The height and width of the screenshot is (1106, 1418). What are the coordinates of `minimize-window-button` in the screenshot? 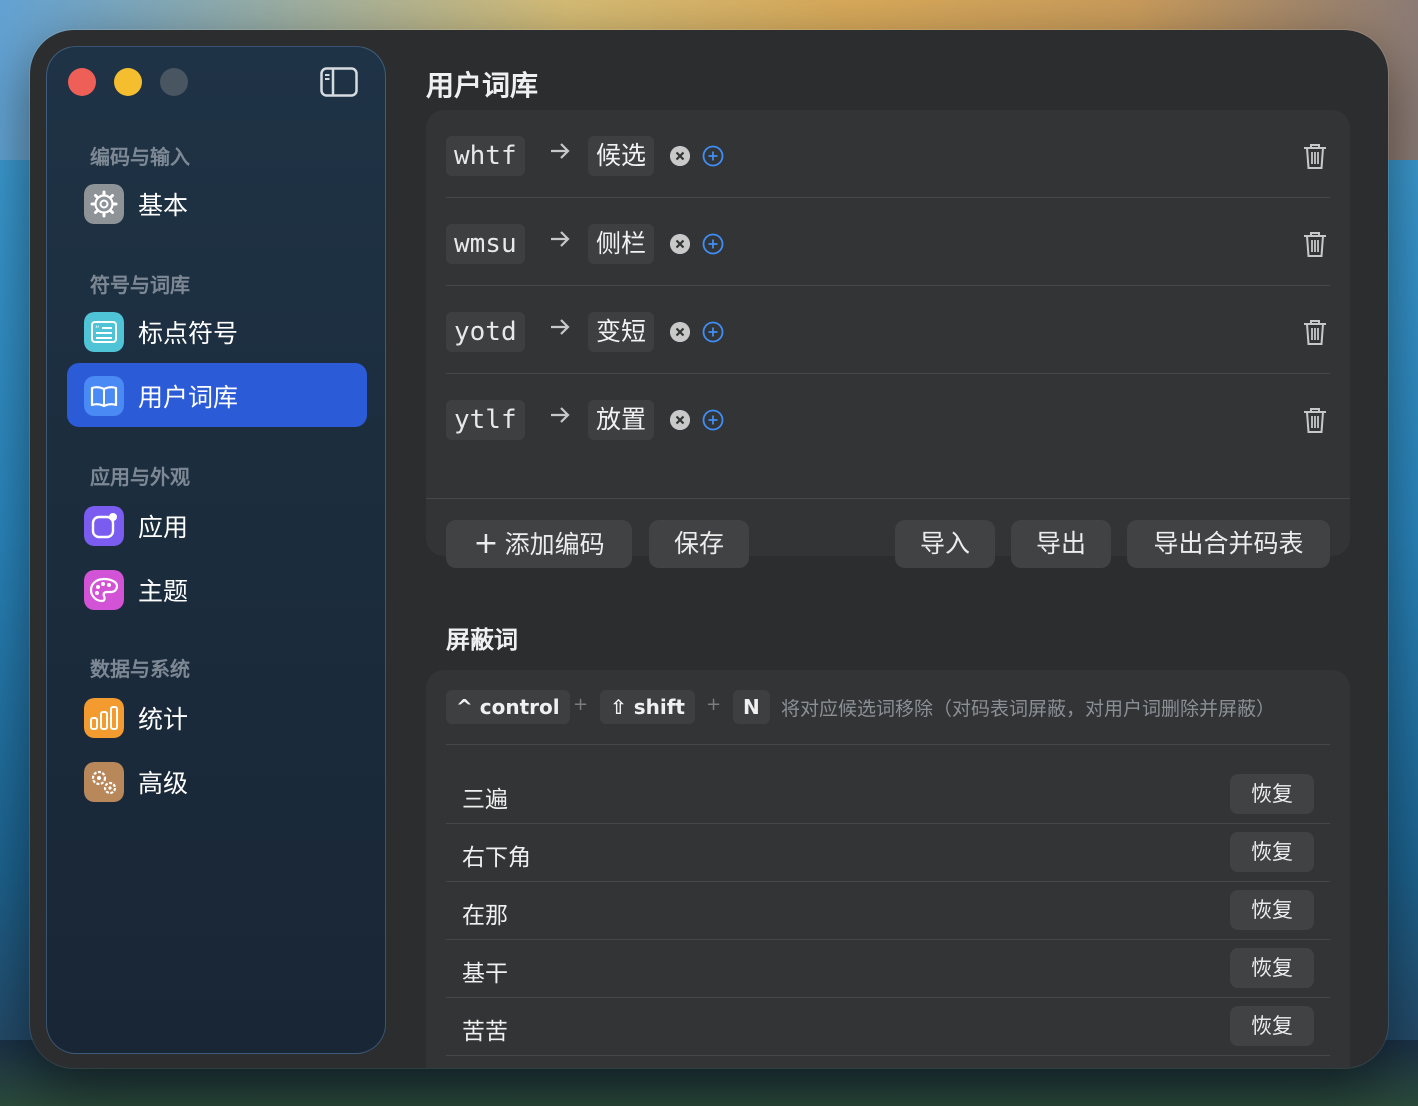 It's located at (128, 82).